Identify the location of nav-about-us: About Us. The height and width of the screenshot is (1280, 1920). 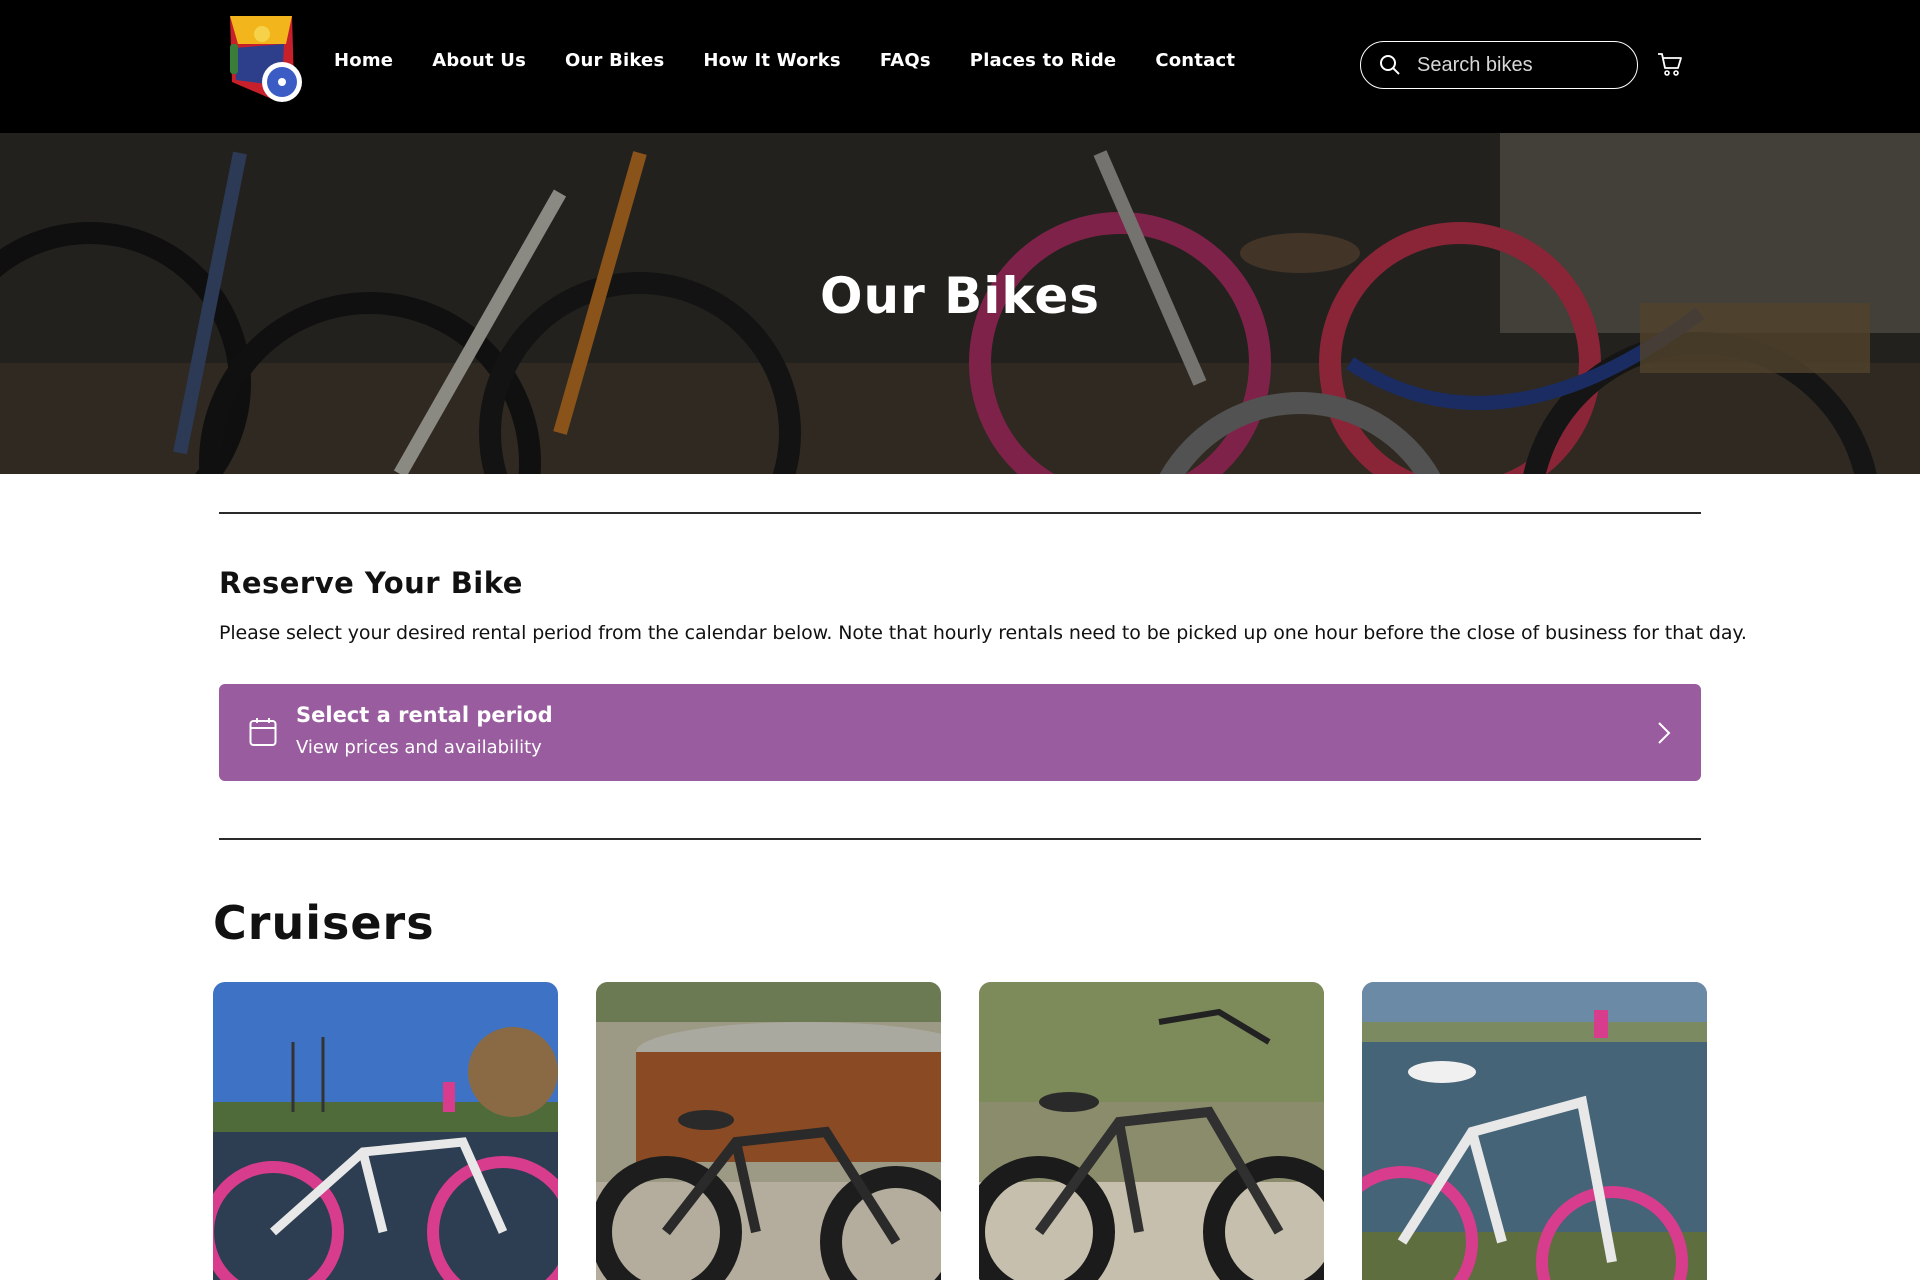
(479, 60).